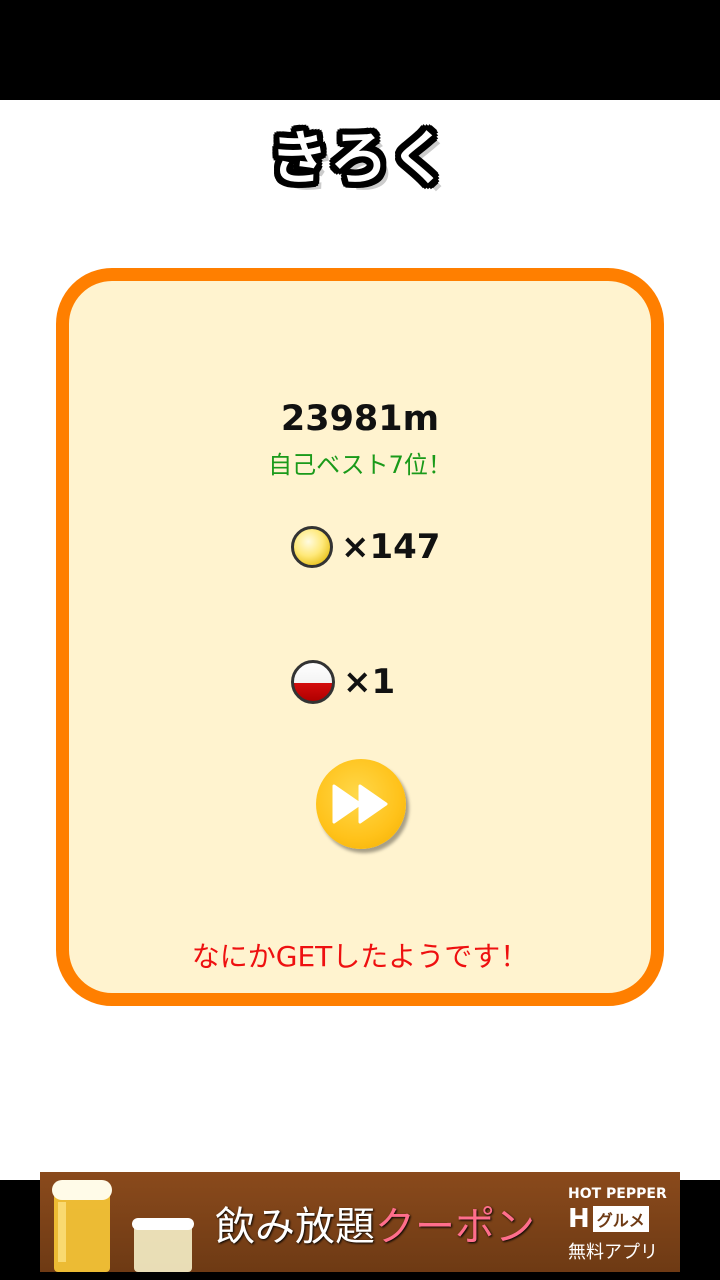 The width and height of the screenshot is (720, 1280). I want to click on distance-value: 23981m, so click(360, 419).